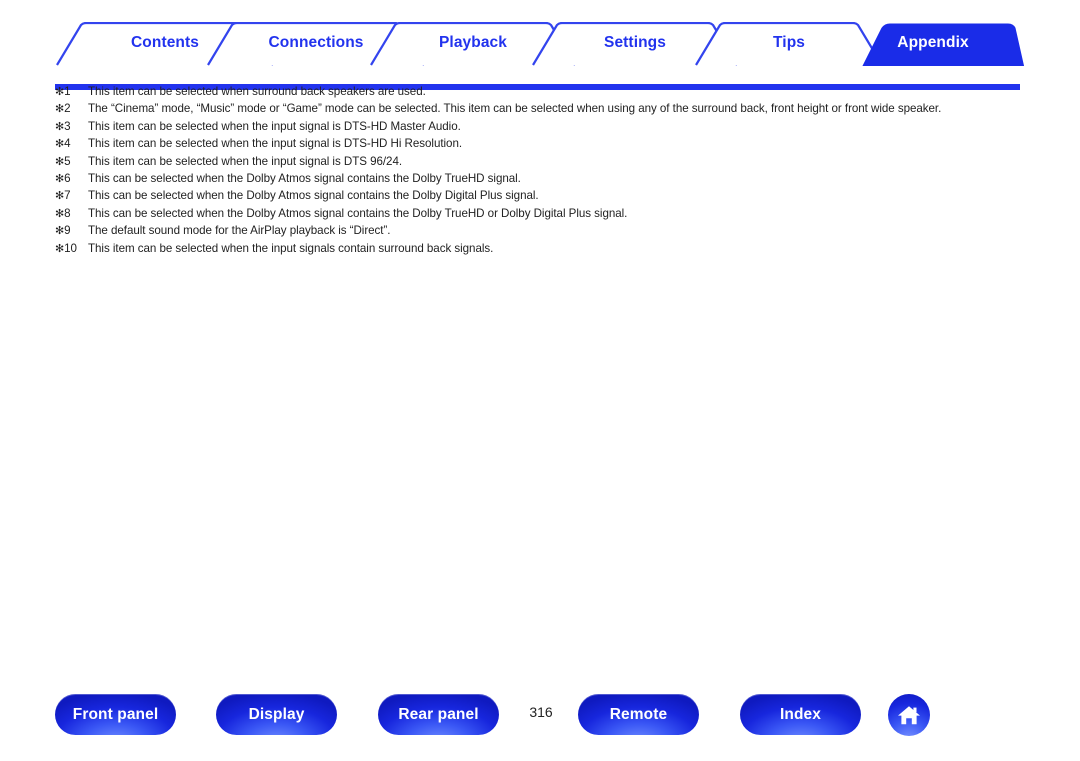  Describe the element at coordinates (67, 213) in the screenshot. I see `footnote-number: 8` at that location.